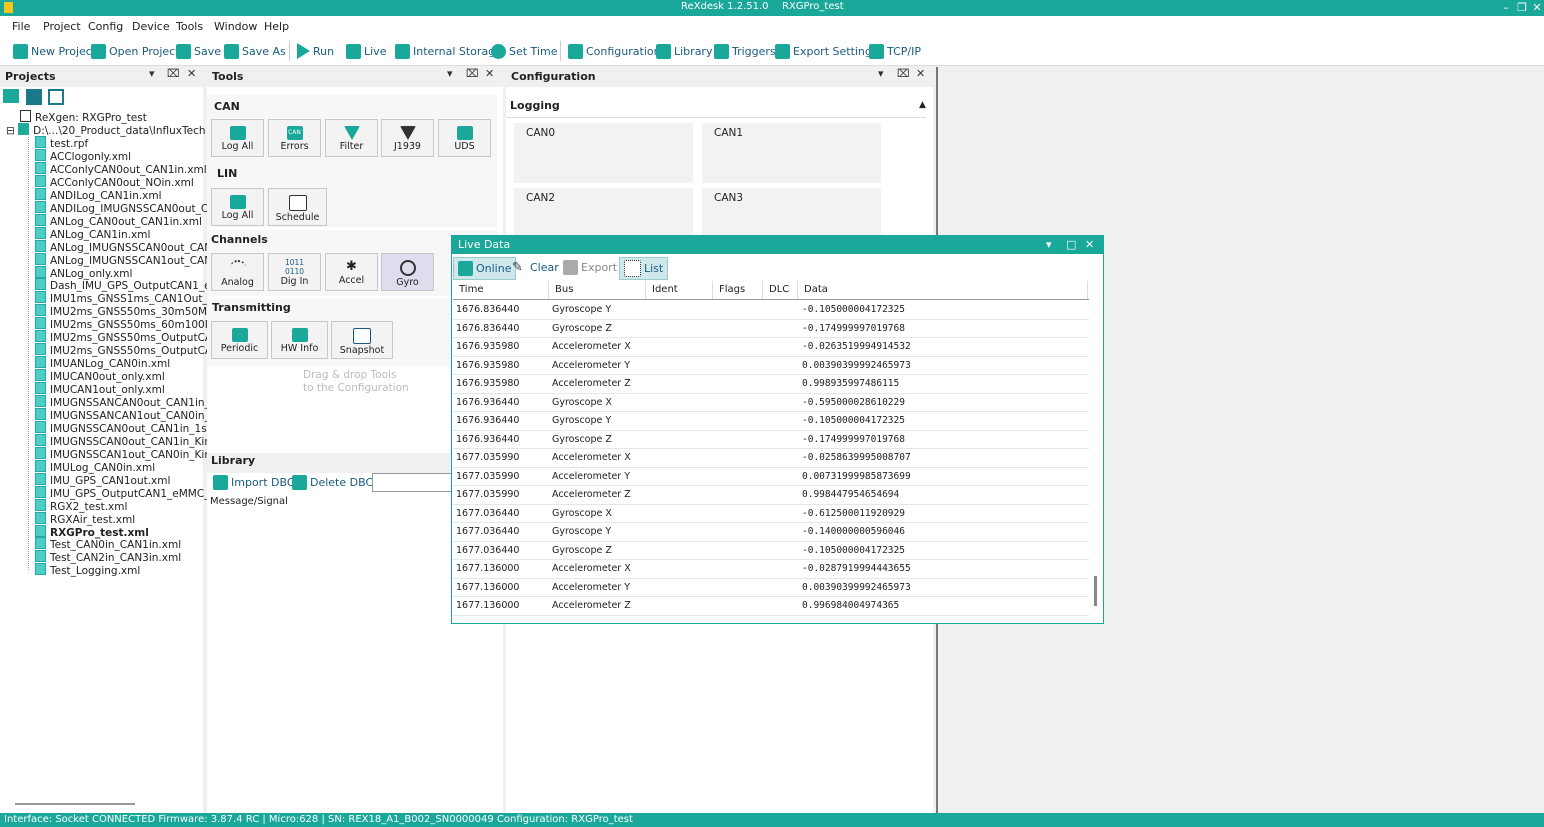 The image size is (1544, 827). I want to click on save-button: Save, so click(198, 51).